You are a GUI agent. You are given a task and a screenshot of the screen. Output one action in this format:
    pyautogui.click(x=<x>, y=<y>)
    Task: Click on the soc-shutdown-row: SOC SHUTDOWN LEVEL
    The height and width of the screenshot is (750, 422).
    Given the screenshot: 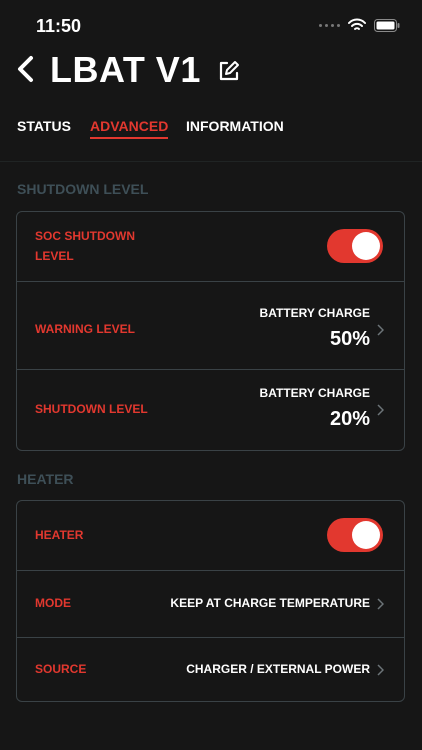 What is the action you would take?
    pyautogui.click(x=210, y=246)
    